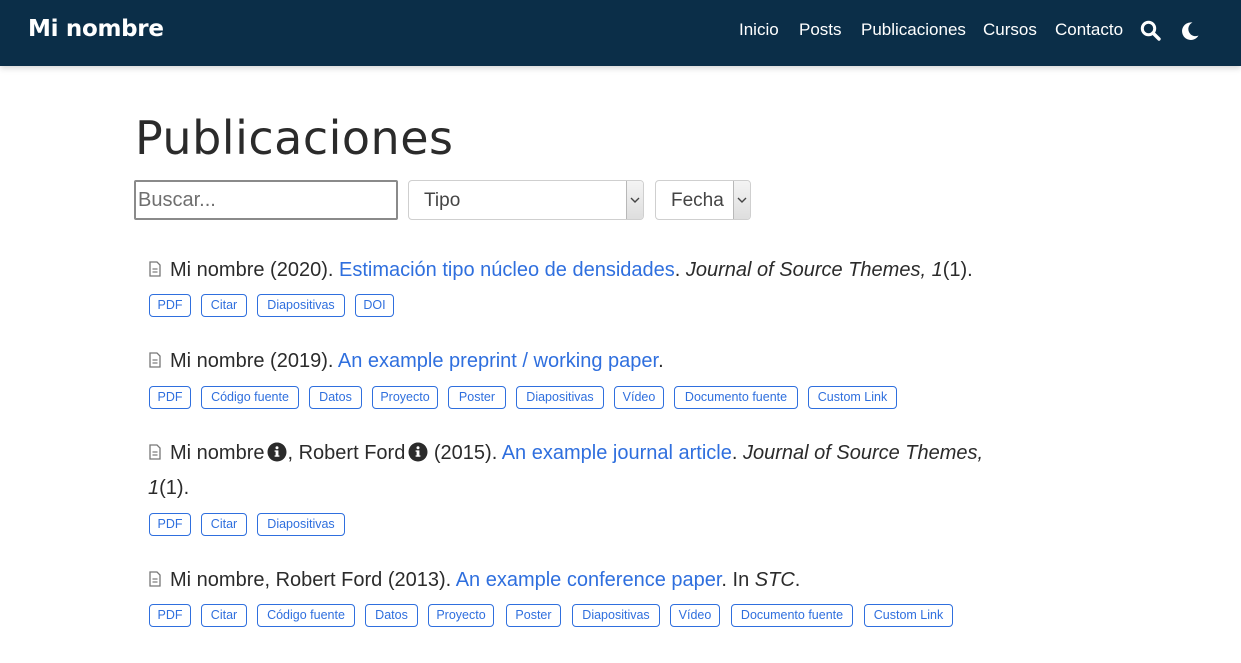 This screenshot has width=1241, height=663. I want to click on doi-button: DOI, so click(374, 305).